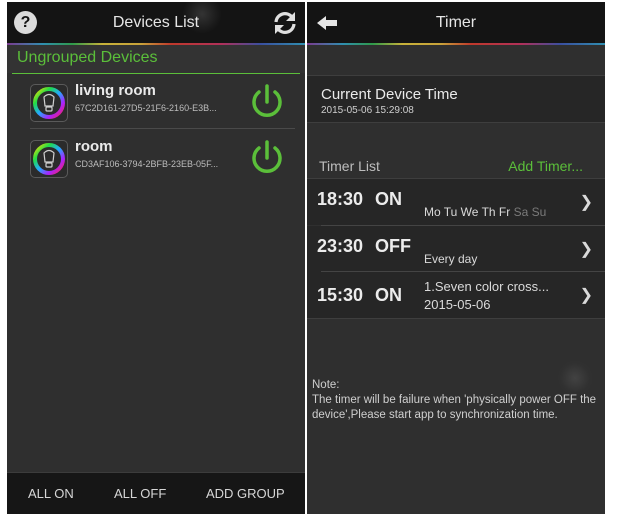 Image resolution: width=622 pixels, height=519 pixels. I want to click on help-button: ?, so click(25, 22).